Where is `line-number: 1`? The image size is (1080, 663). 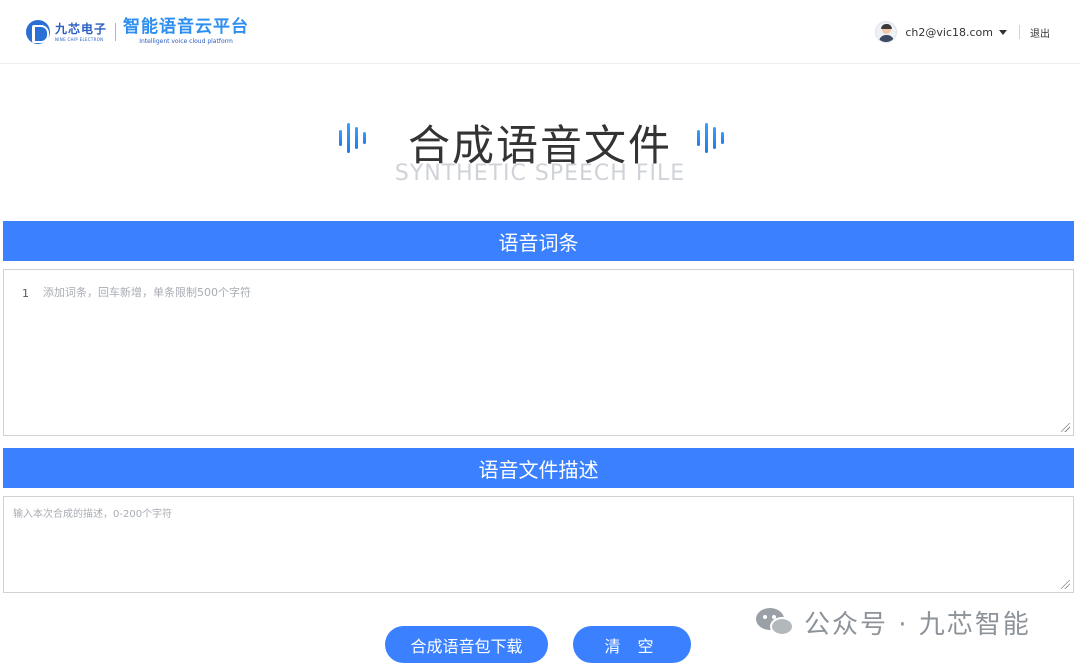
line-number: 1 is located at coordinates (25, 293).